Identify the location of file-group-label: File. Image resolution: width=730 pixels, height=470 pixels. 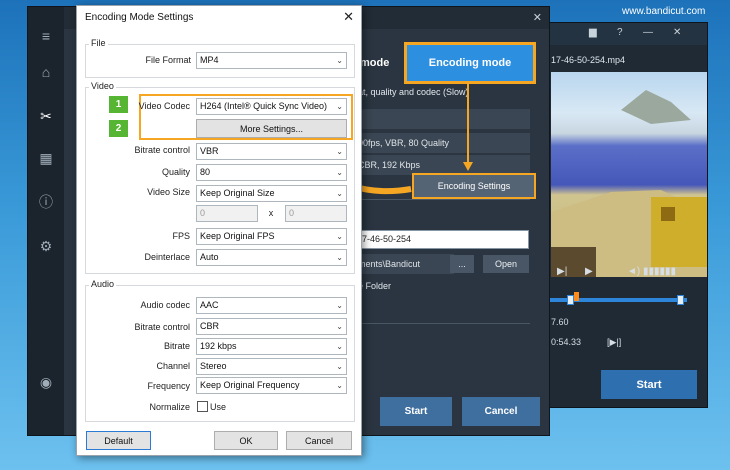
(98, 43).